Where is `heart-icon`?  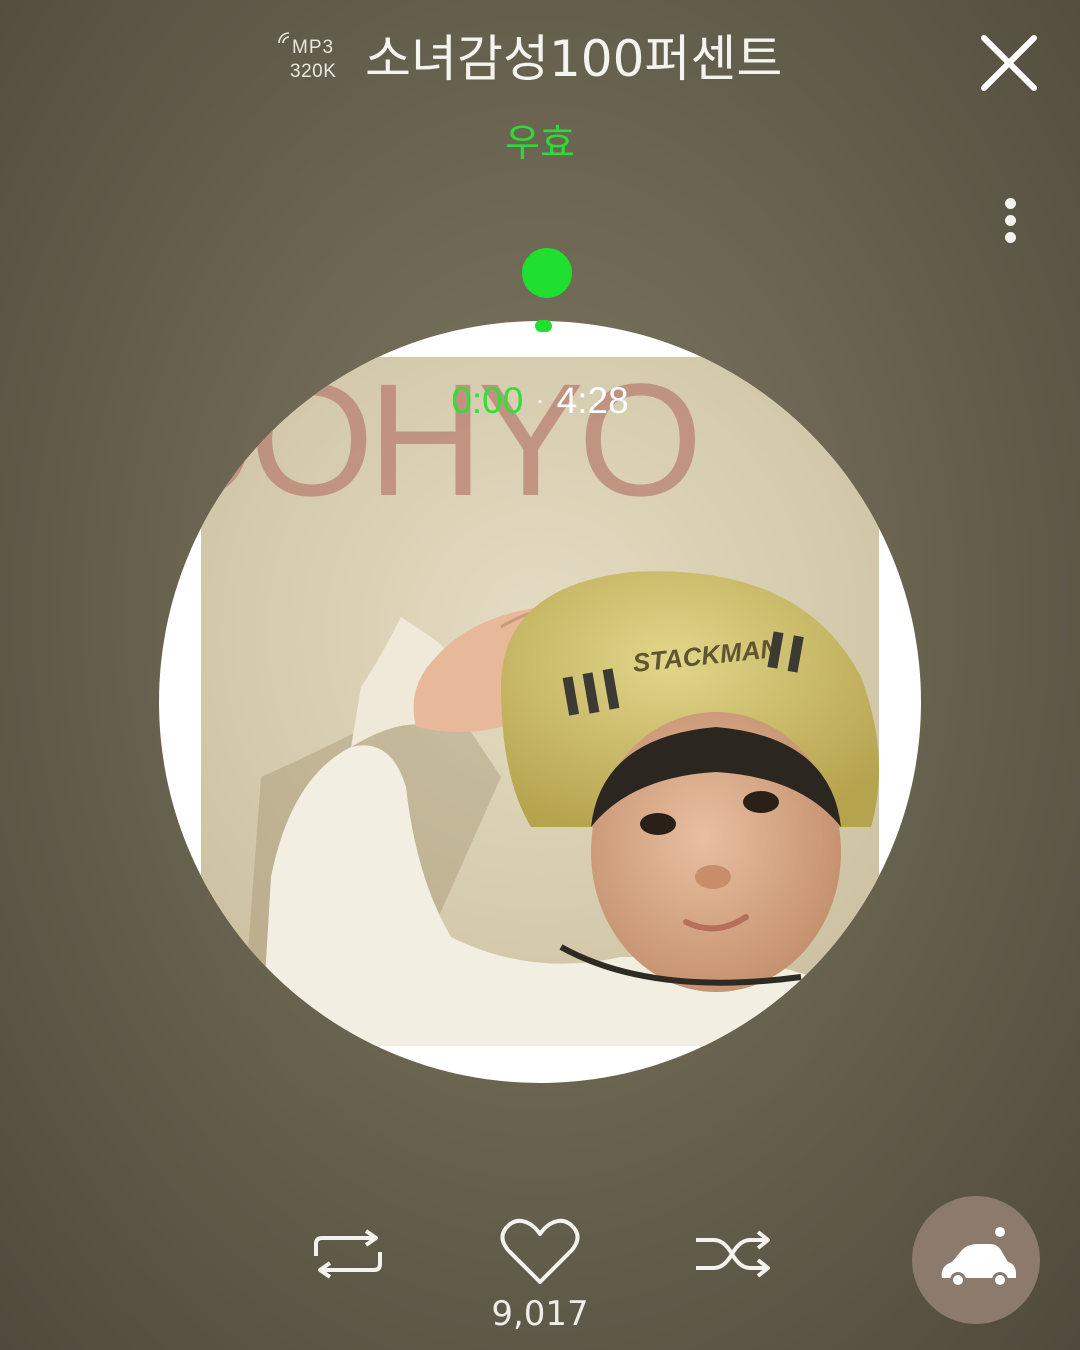 heart-icon is located at coordinates (540, 1251).